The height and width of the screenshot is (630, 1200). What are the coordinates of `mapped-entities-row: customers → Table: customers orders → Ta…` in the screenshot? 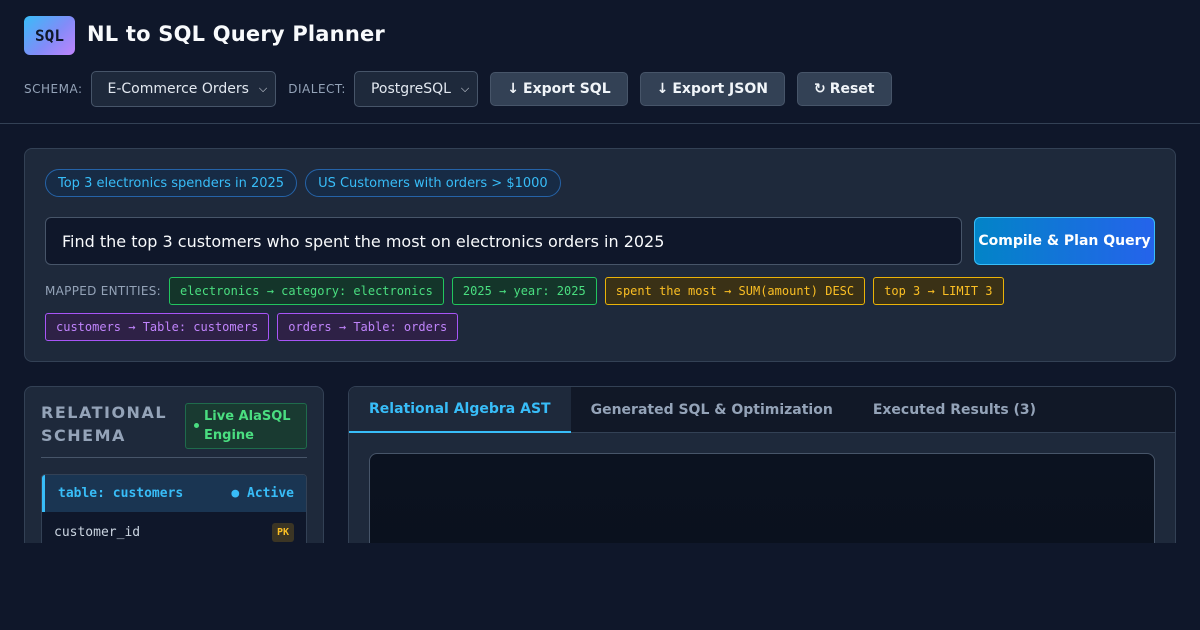 It's located at (600, 327).